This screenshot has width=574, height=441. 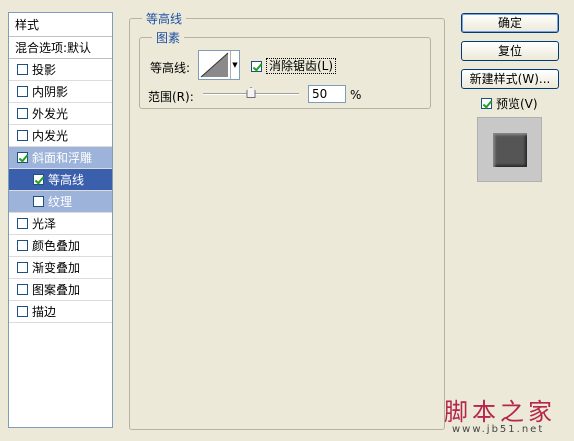 I want to click on preview-swatch, so click(x=509, y=149).